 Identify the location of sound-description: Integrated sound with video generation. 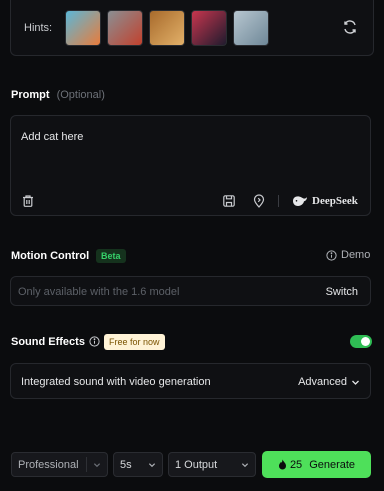
(116, 382).